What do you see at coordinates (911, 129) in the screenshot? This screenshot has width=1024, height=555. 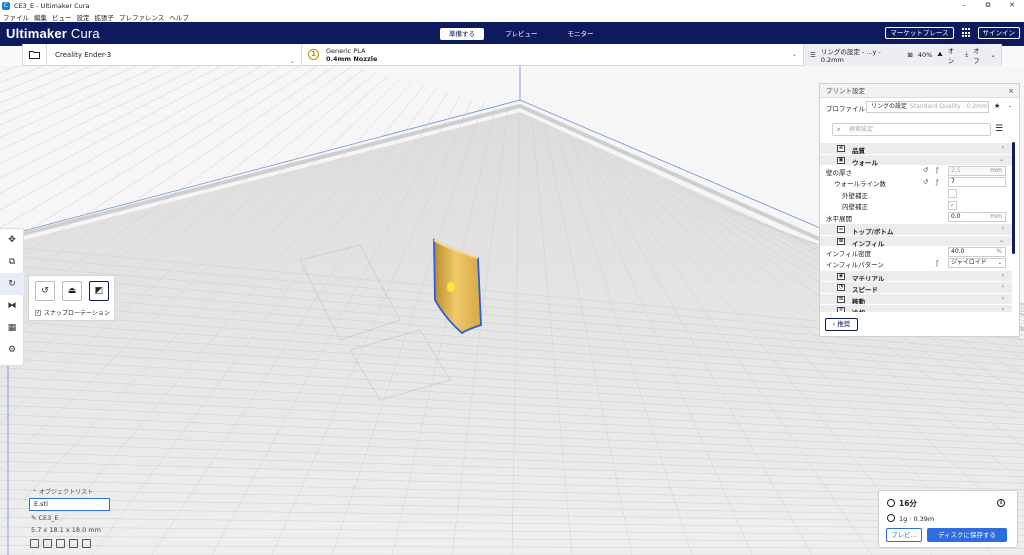 I see `settings-search-input: ⌕ 検索設定` at bounding box center [911, 129].